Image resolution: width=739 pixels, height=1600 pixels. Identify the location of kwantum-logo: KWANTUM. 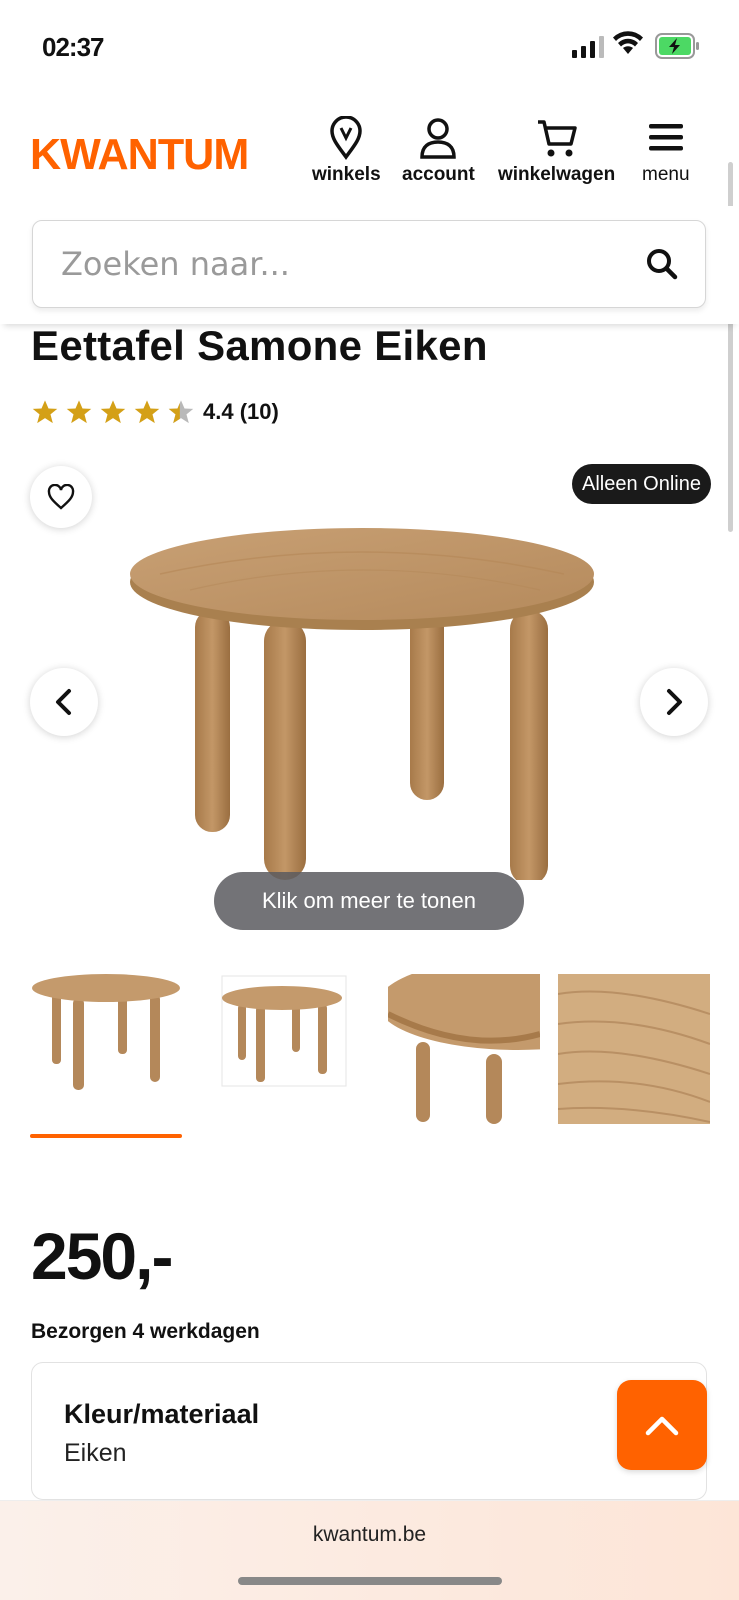
(139, 155).